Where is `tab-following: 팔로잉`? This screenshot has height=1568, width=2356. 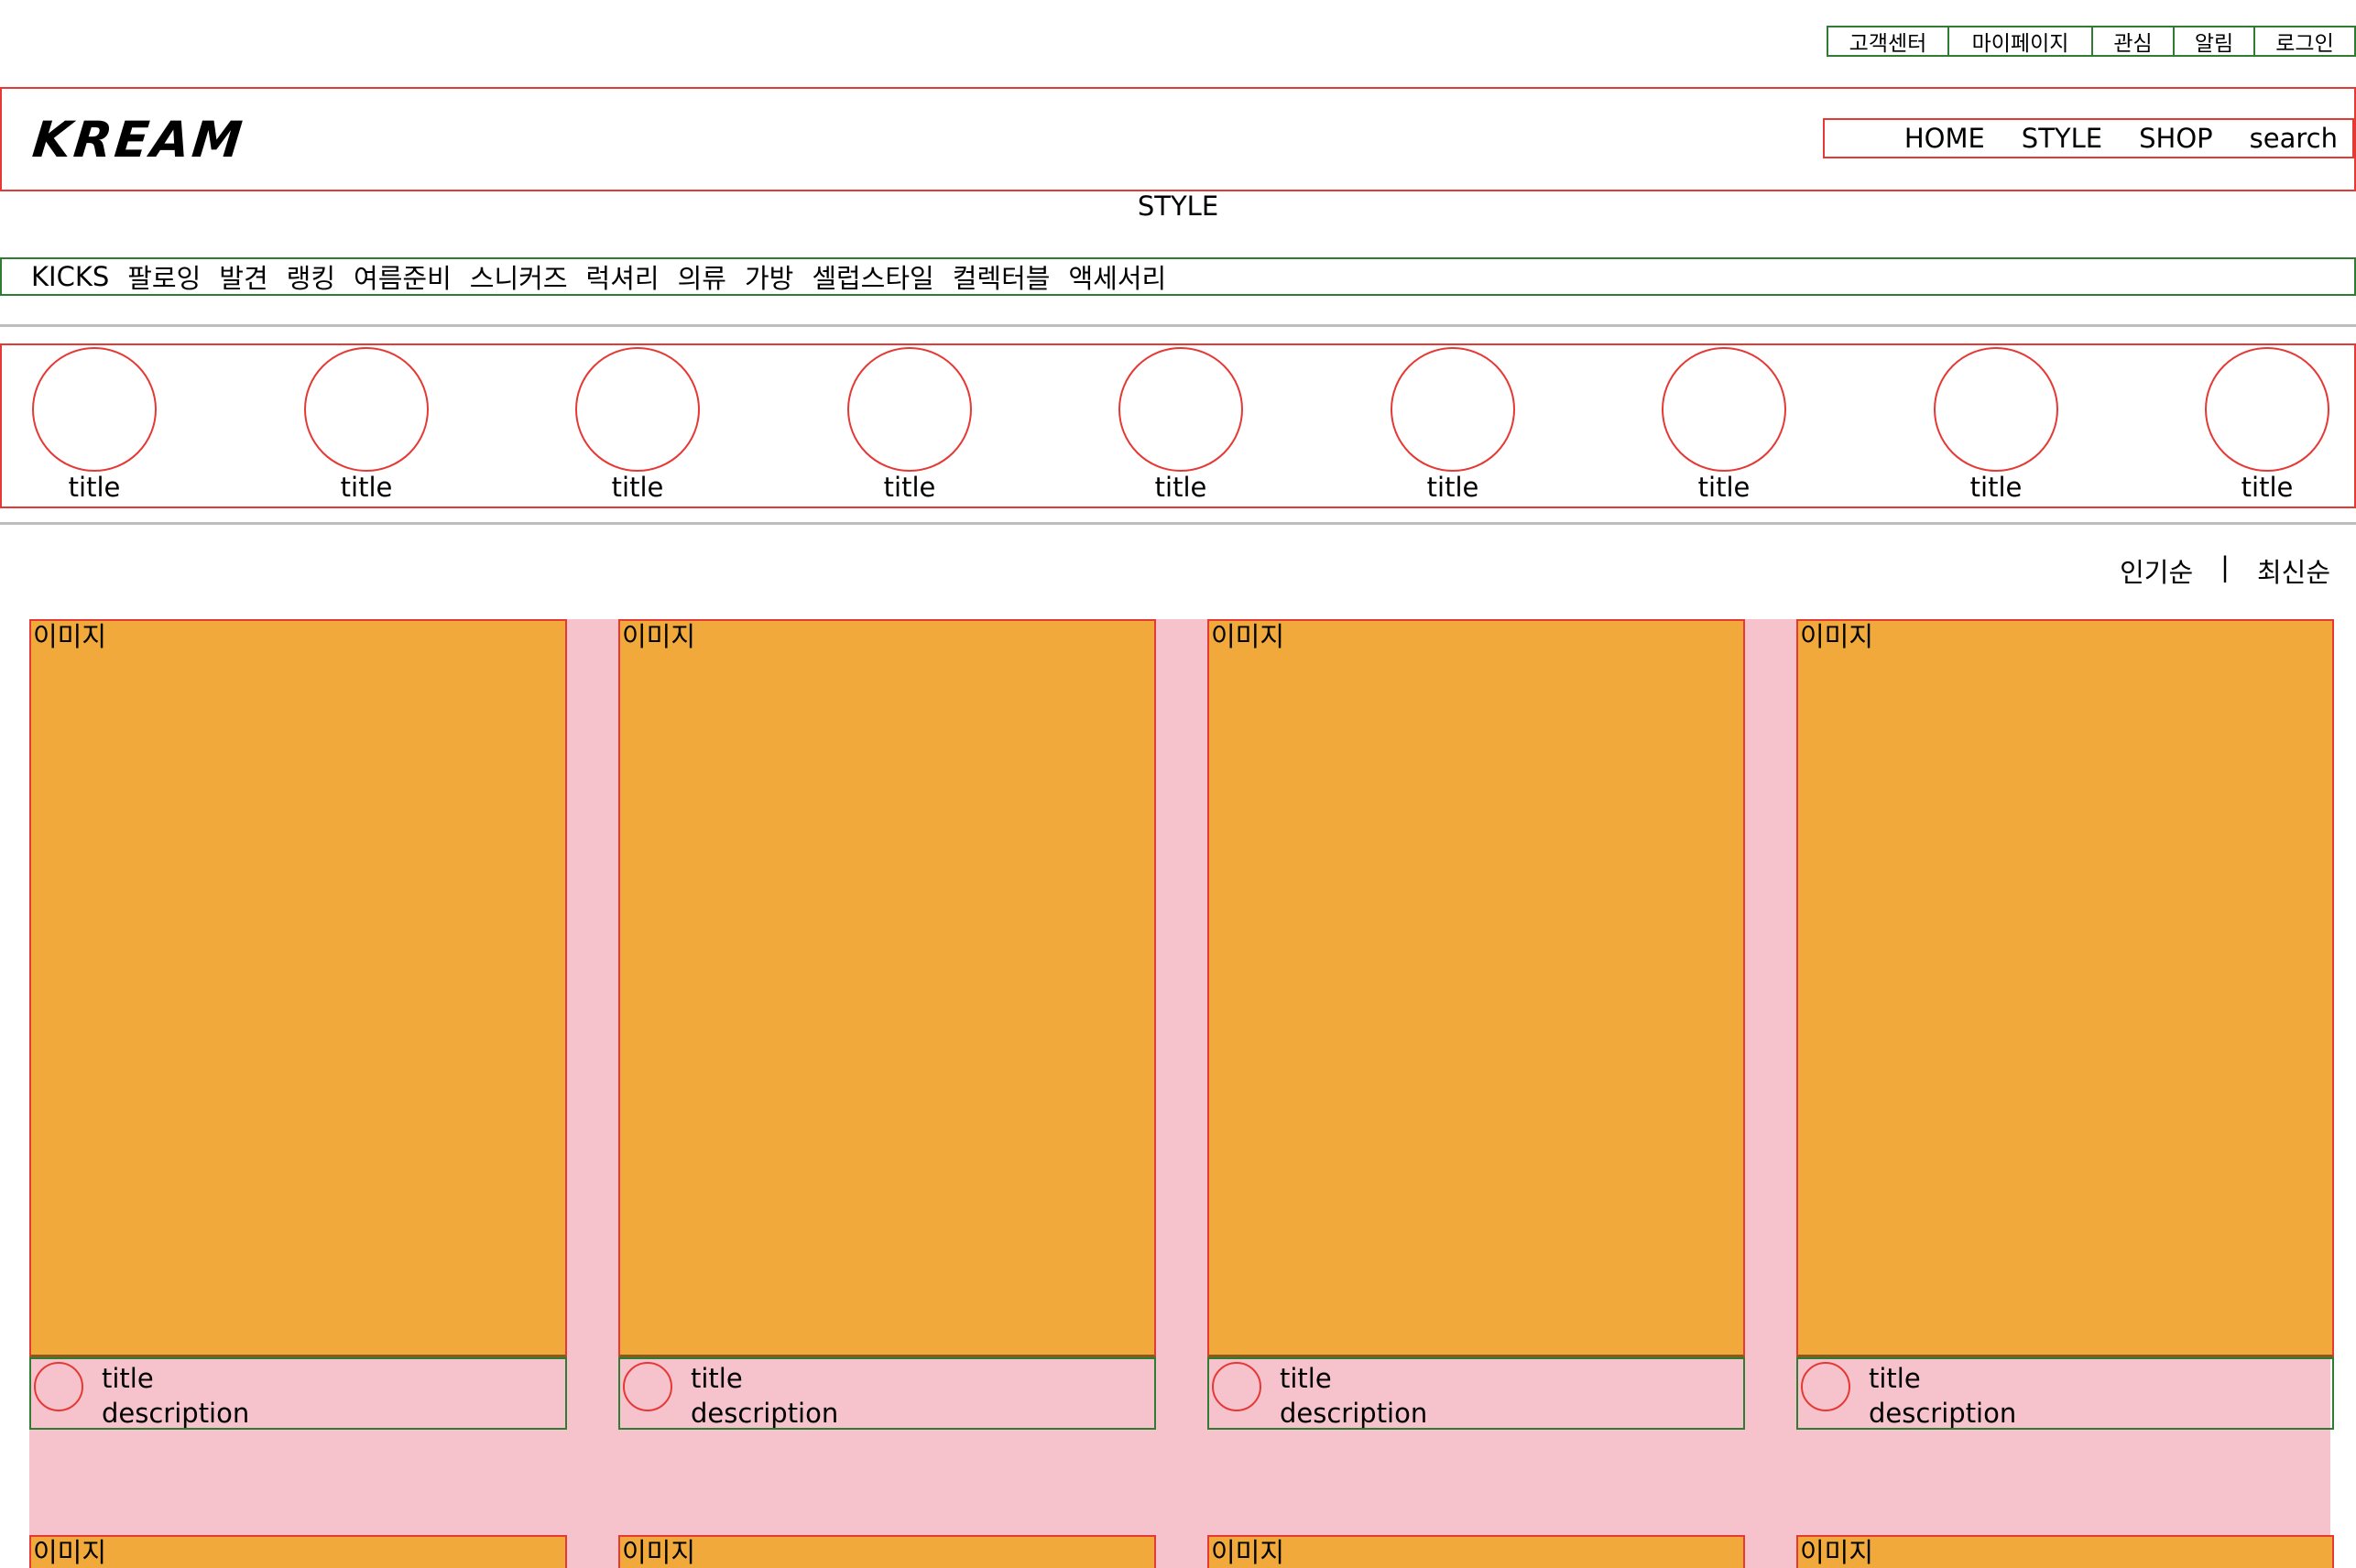 tab-following: 팔로잉 is located at coordinates (164, 276).